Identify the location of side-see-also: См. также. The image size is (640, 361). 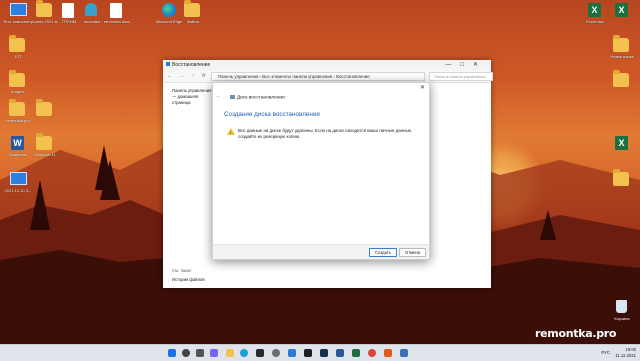
(182, 270).